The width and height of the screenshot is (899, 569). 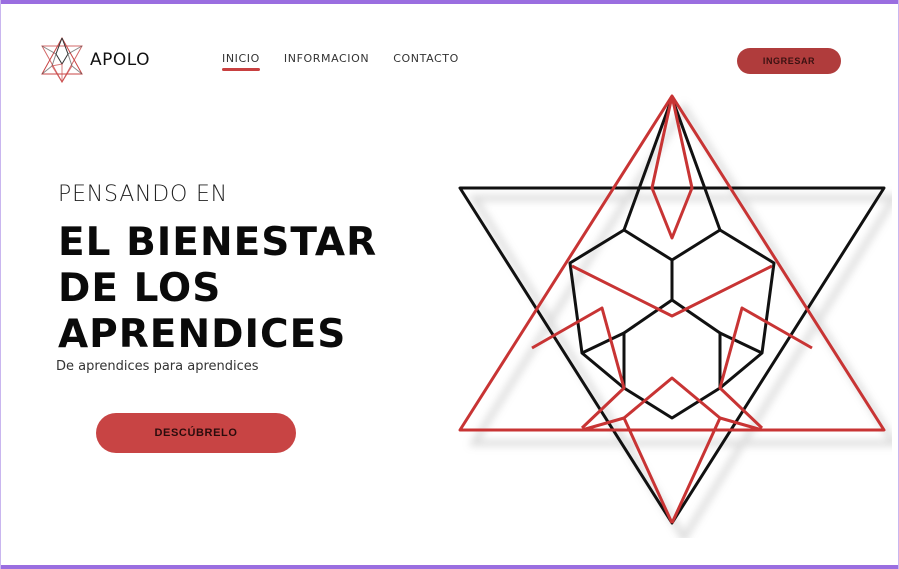 I want to click on hero-subtitle: De aprendices para aprendices, so click(x=157, y=366).